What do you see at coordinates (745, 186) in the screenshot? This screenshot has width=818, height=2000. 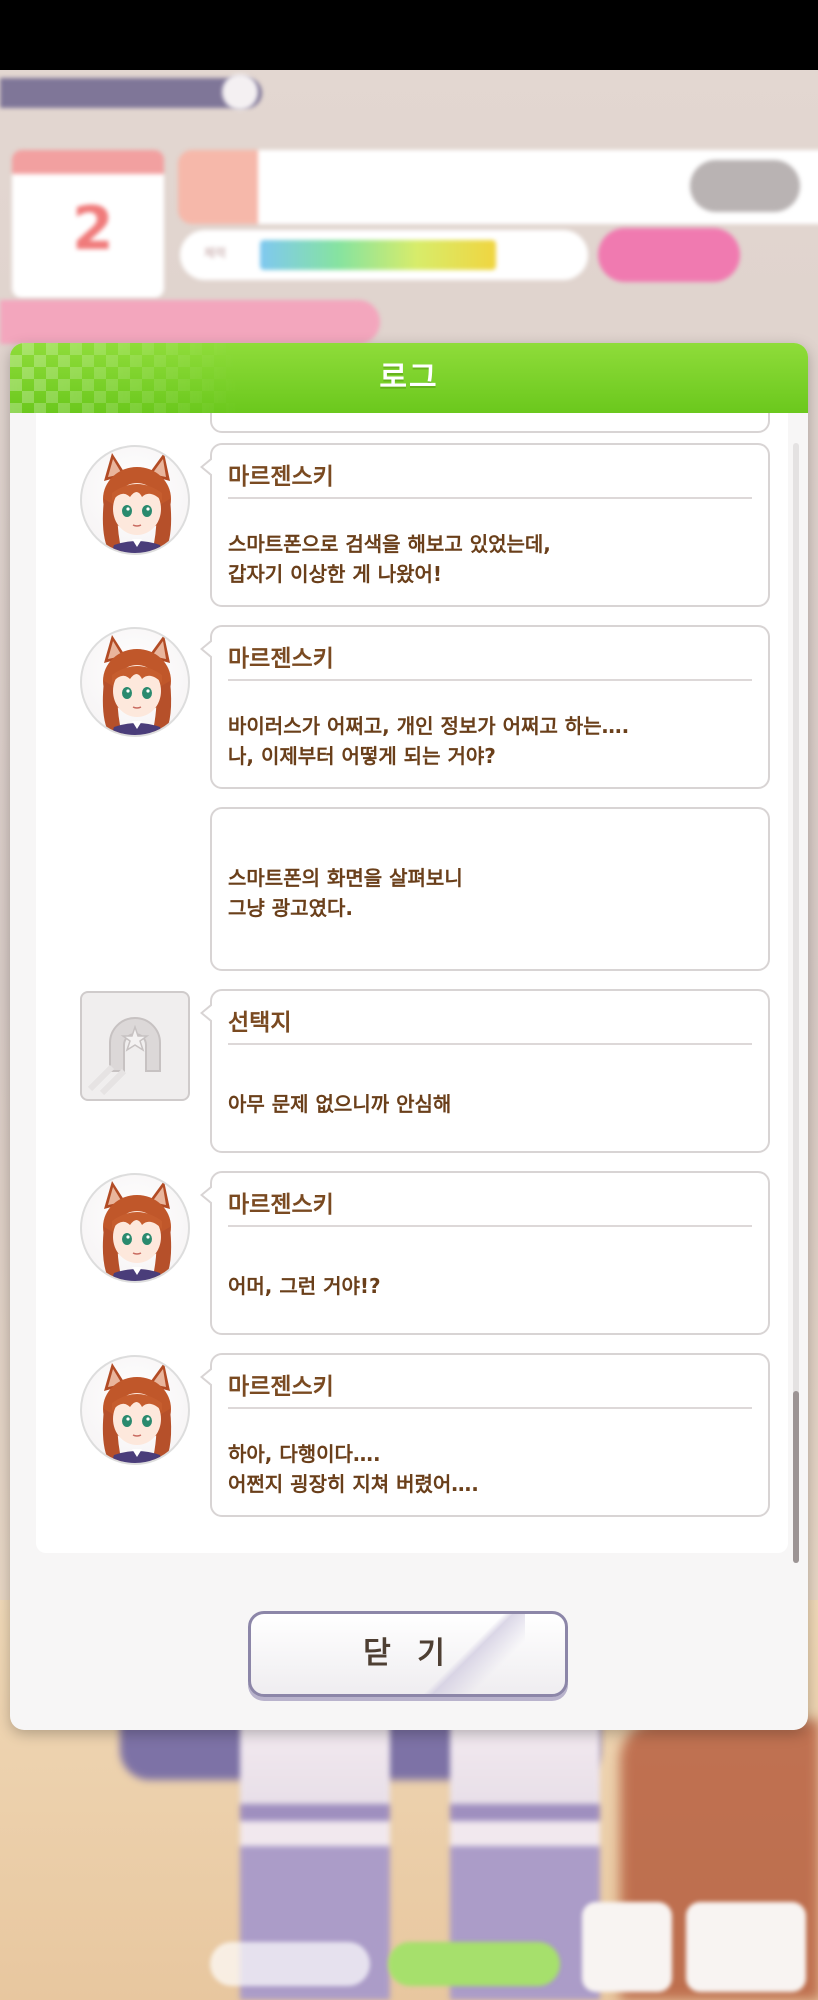 I see `hud-goal-button` at bounding box center [745, 186].